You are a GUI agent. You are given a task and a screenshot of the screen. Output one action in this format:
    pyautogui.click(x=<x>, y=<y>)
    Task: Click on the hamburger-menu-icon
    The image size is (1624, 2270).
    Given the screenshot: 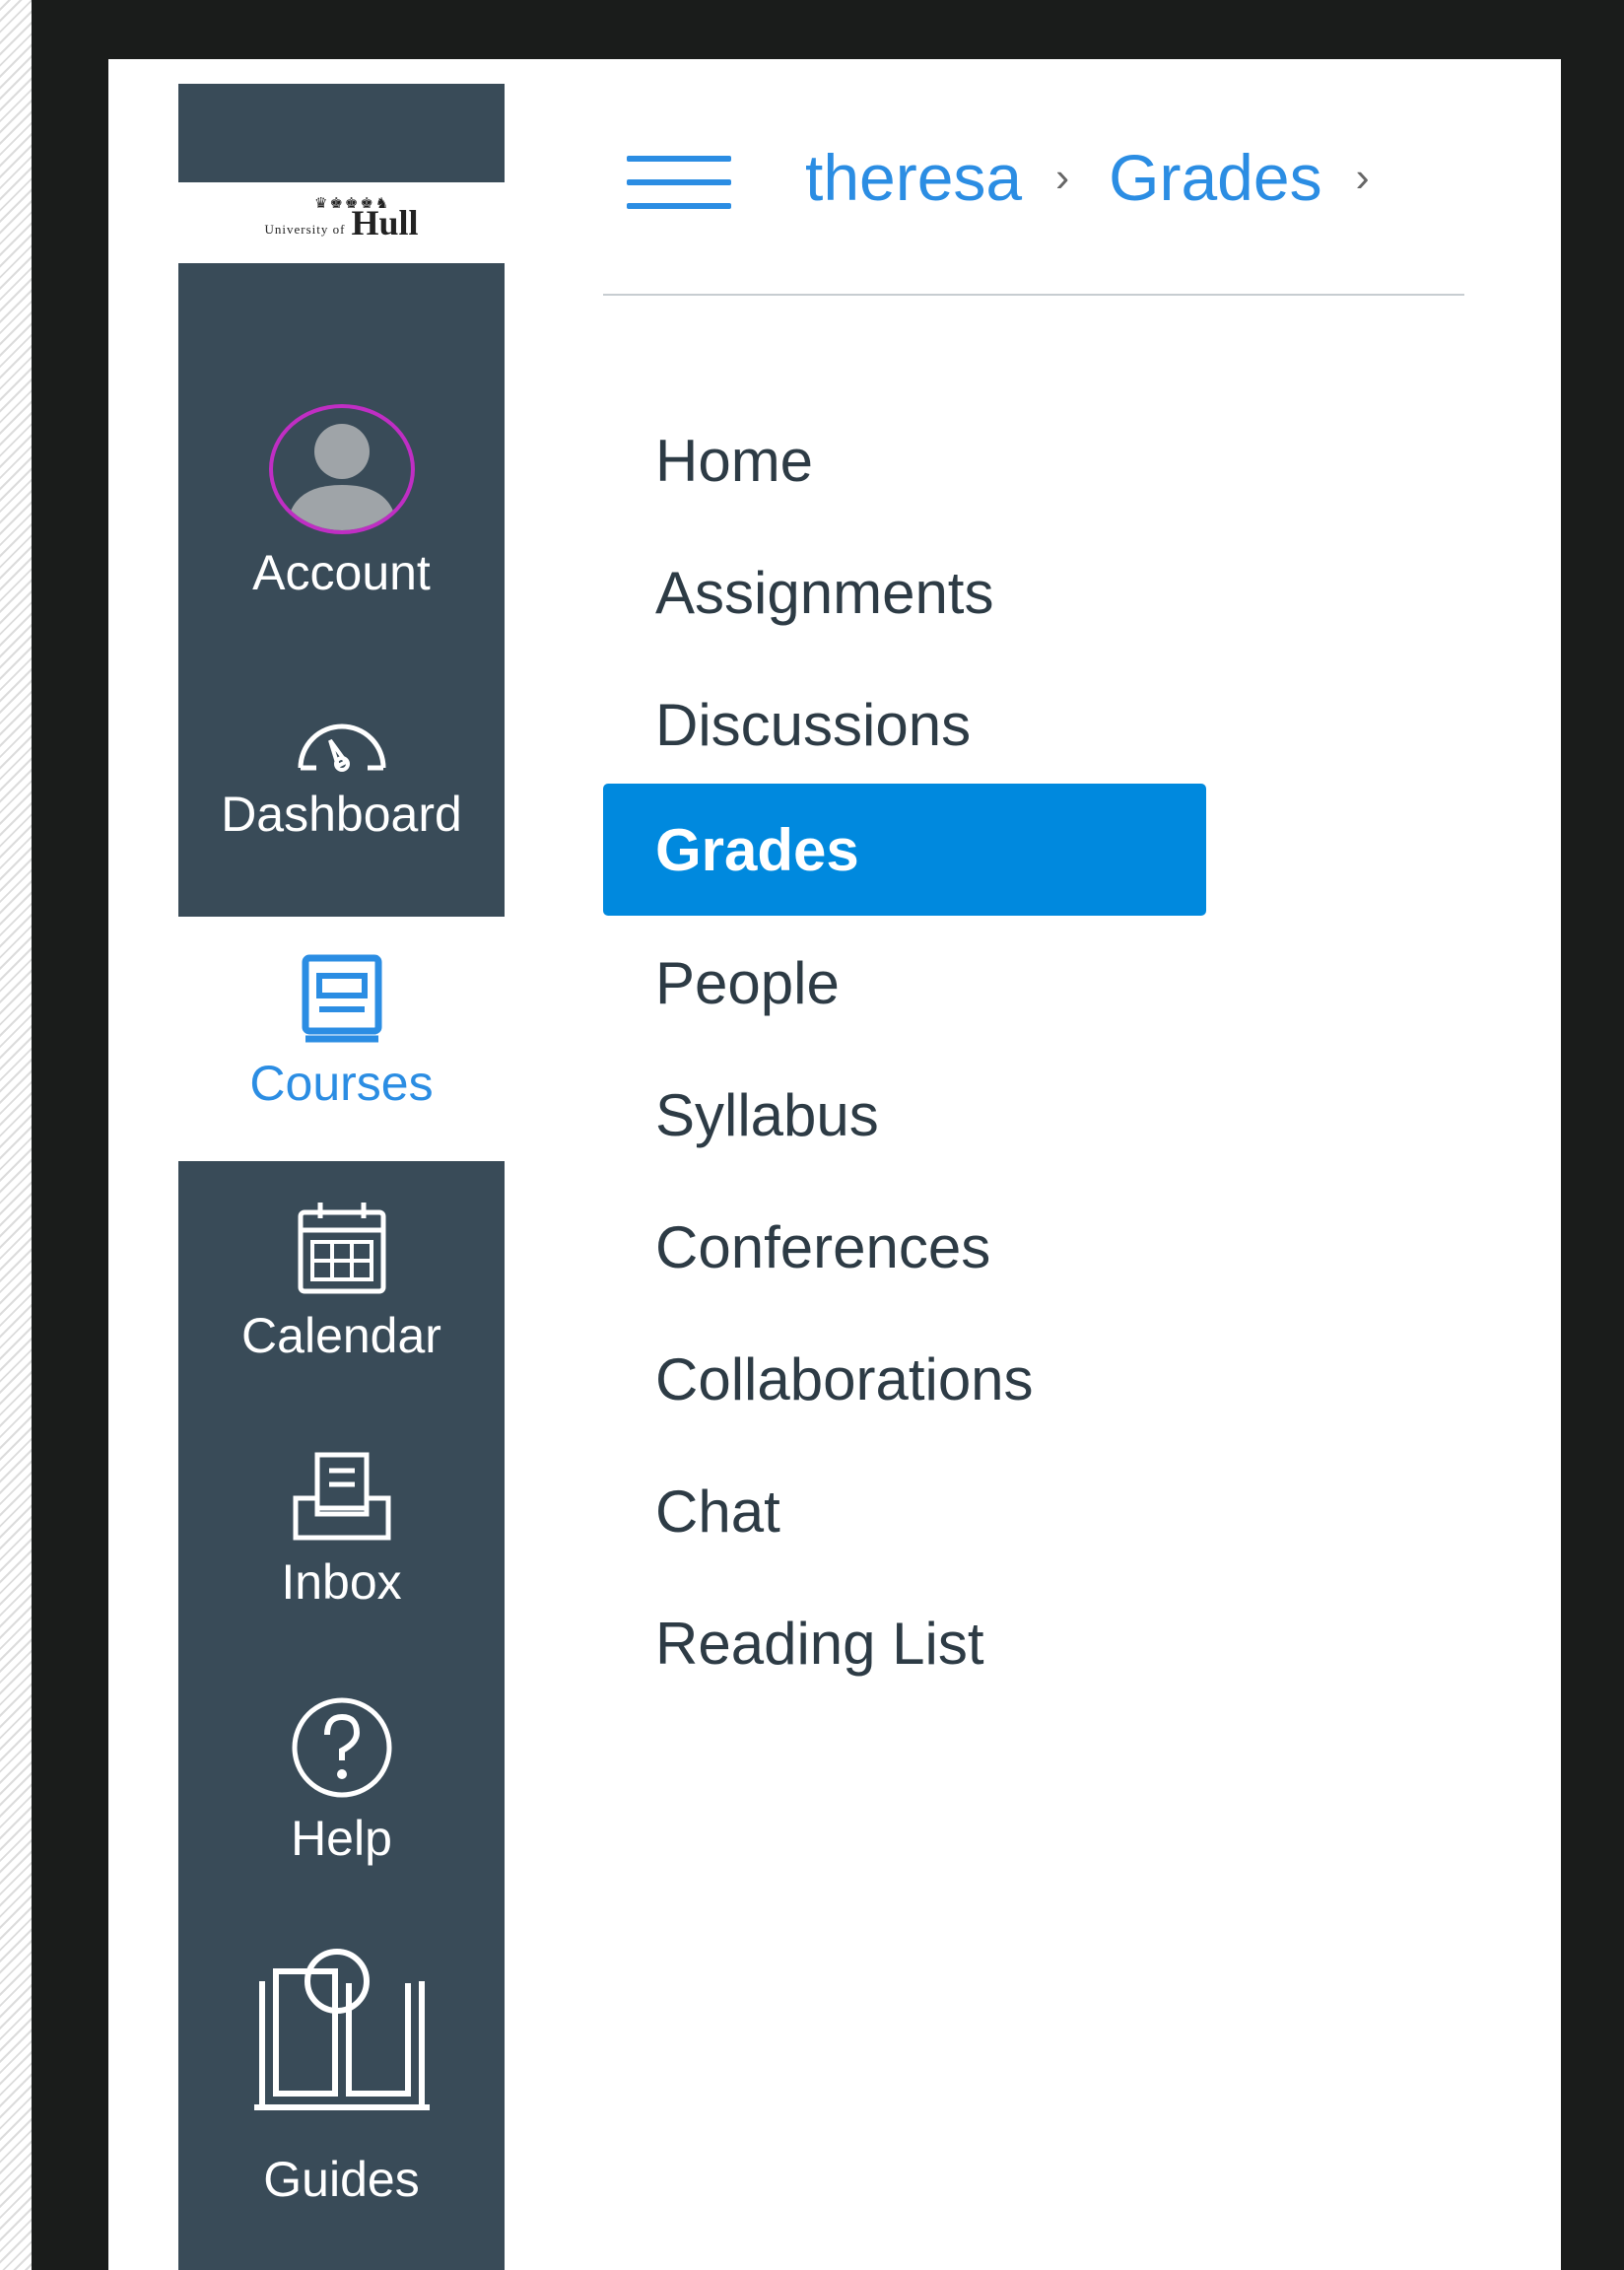 What is the action you would take?
    pyautogui.click(x=679, y=182)
    